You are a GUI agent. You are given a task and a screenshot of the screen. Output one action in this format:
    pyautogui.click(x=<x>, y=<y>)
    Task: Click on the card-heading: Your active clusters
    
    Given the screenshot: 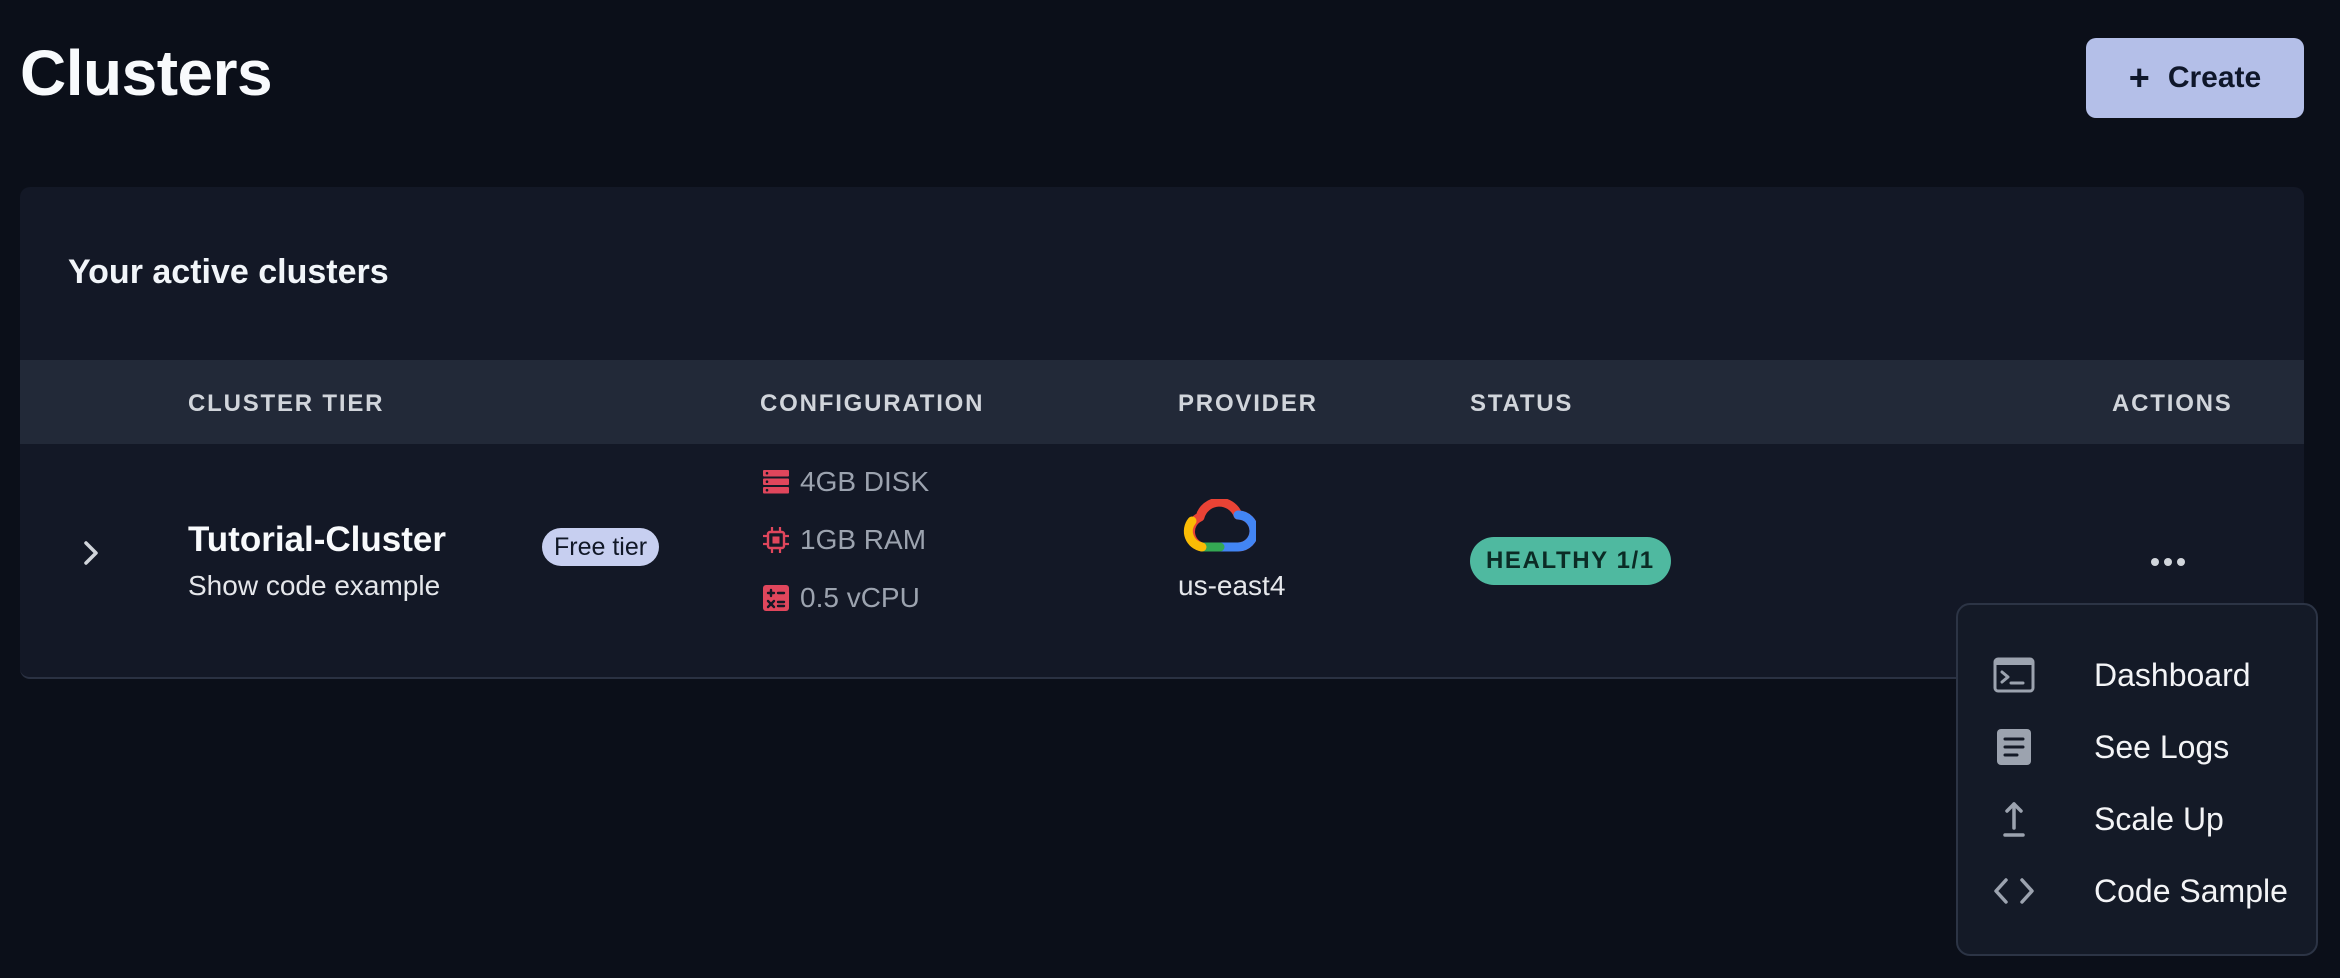 What is the action you would take?
    pyautogui.click(x=228, y=272)
    